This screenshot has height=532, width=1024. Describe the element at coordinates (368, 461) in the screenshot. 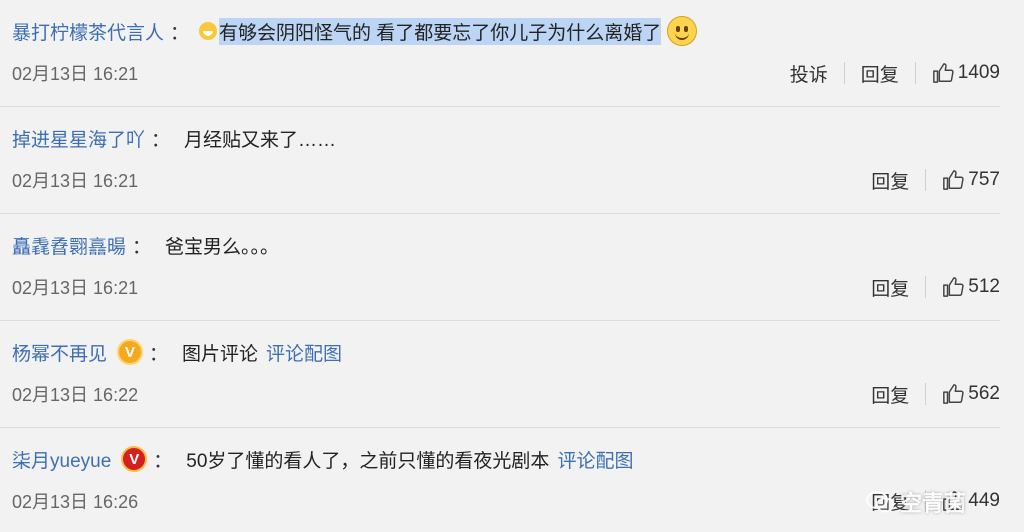

I see `comment-text: 50岁了懂的看人了，之前只懂的看夜光剧本` at that location.